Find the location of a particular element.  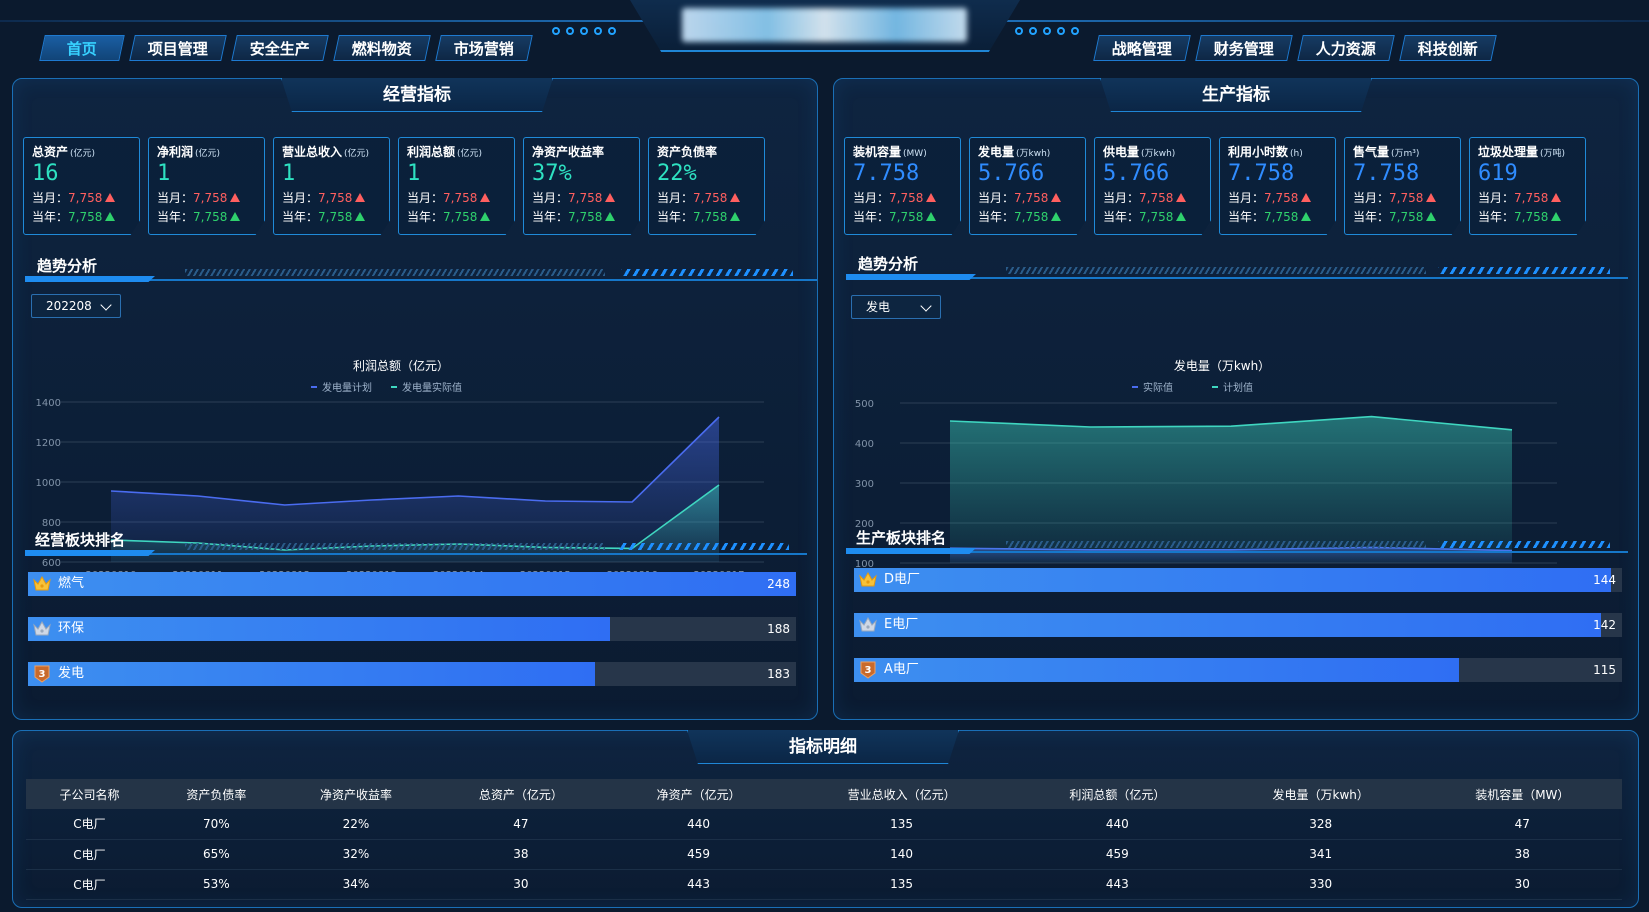

section-title: 趋势分析 is located at coordinates (888, 264).